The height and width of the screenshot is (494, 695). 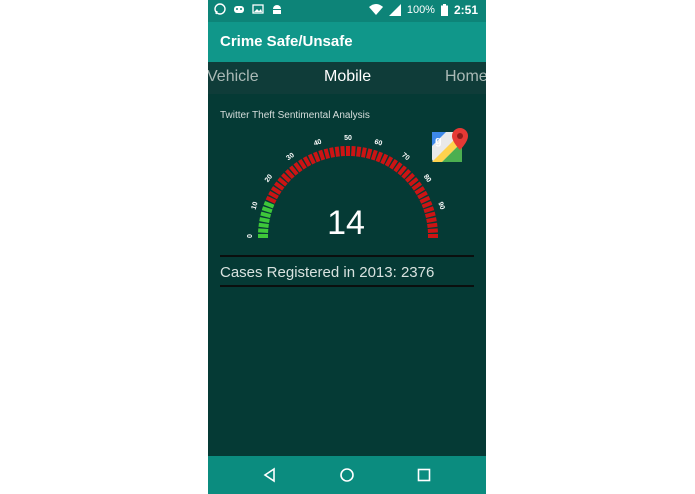 I want to click on pig-icon, so click(x=239, y=9).